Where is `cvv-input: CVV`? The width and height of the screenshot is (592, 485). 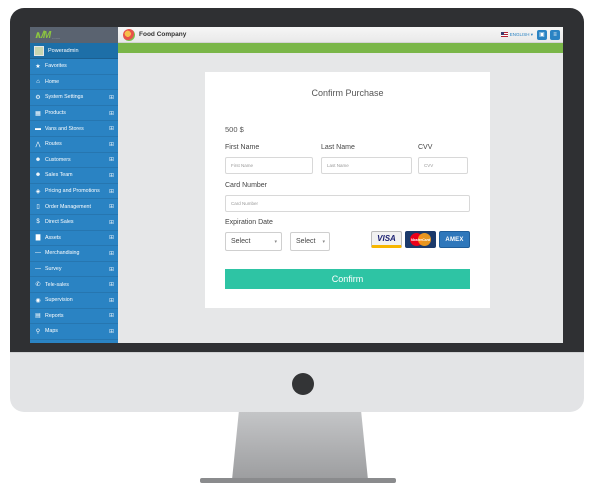
cvv-input: CVV is located at coordinates (443, 165).